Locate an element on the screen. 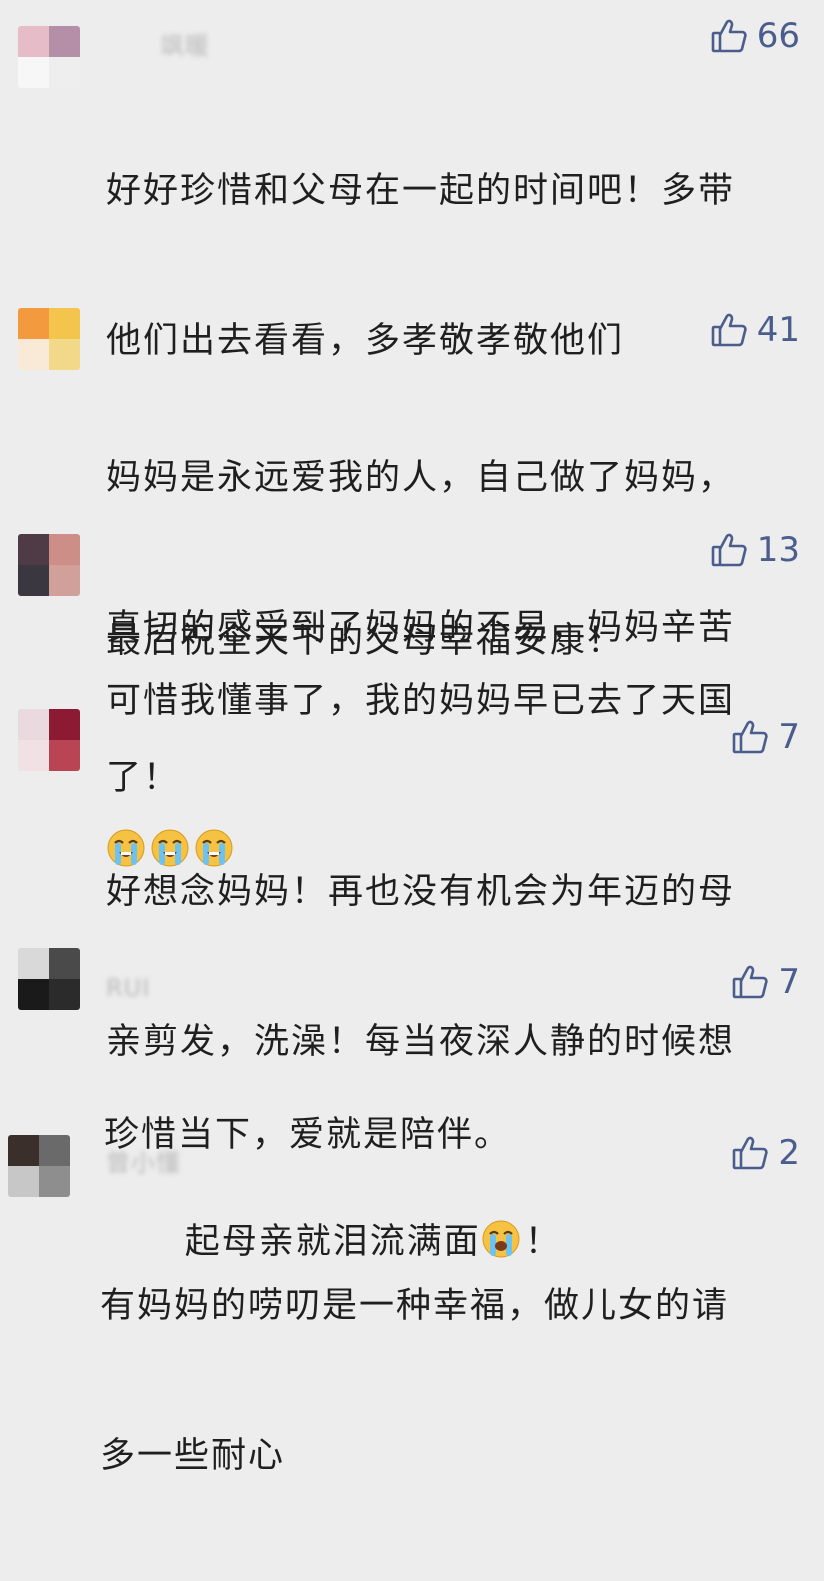 Image resolution: width=824 pixels, height=1581 pixels. comment-line: 妈妈是永远爱我的人，自己做了妈妈， is located at coordinates (421, 478).